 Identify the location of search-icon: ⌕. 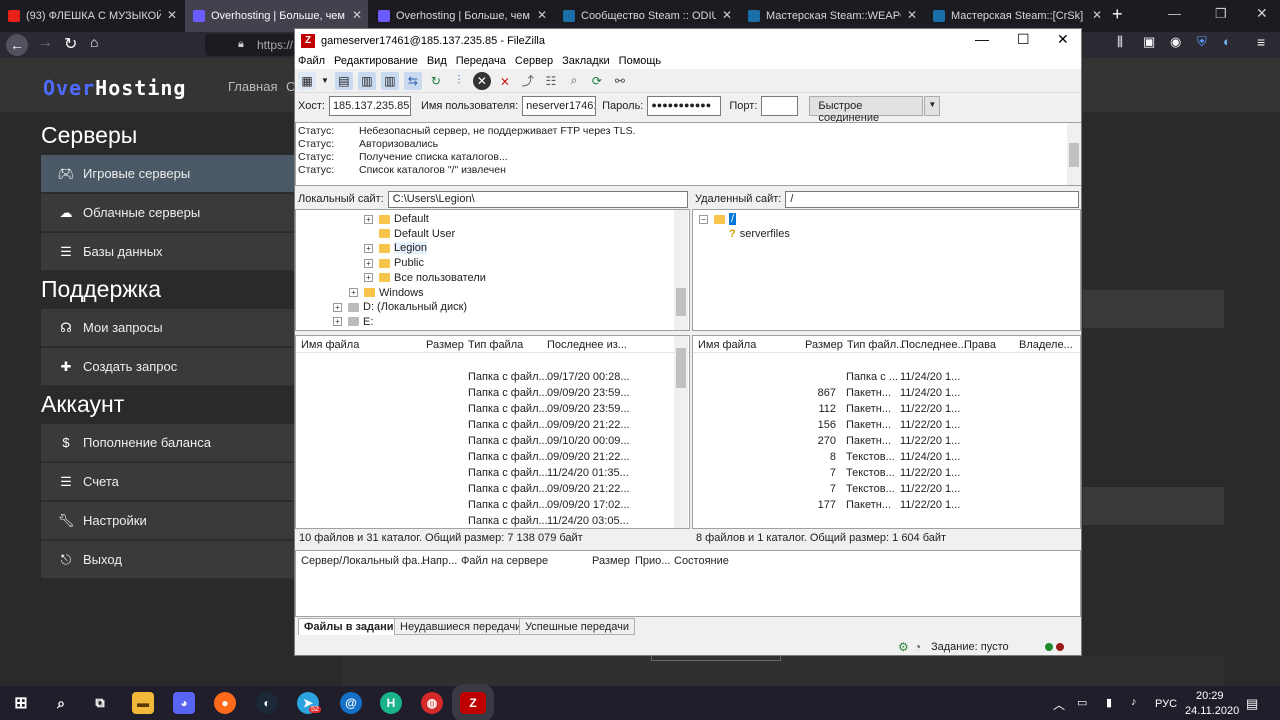
(574, 81).